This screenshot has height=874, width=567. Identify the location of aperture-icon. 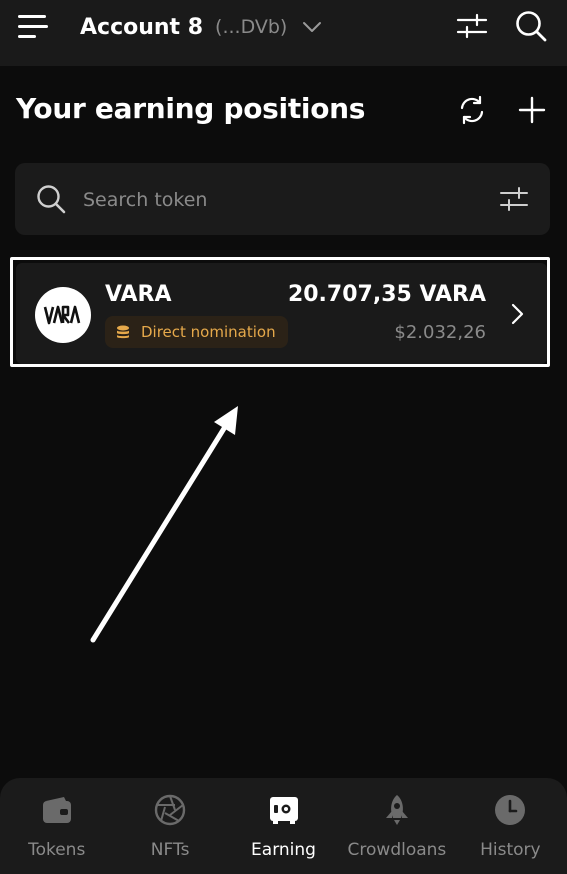
(170, 810).